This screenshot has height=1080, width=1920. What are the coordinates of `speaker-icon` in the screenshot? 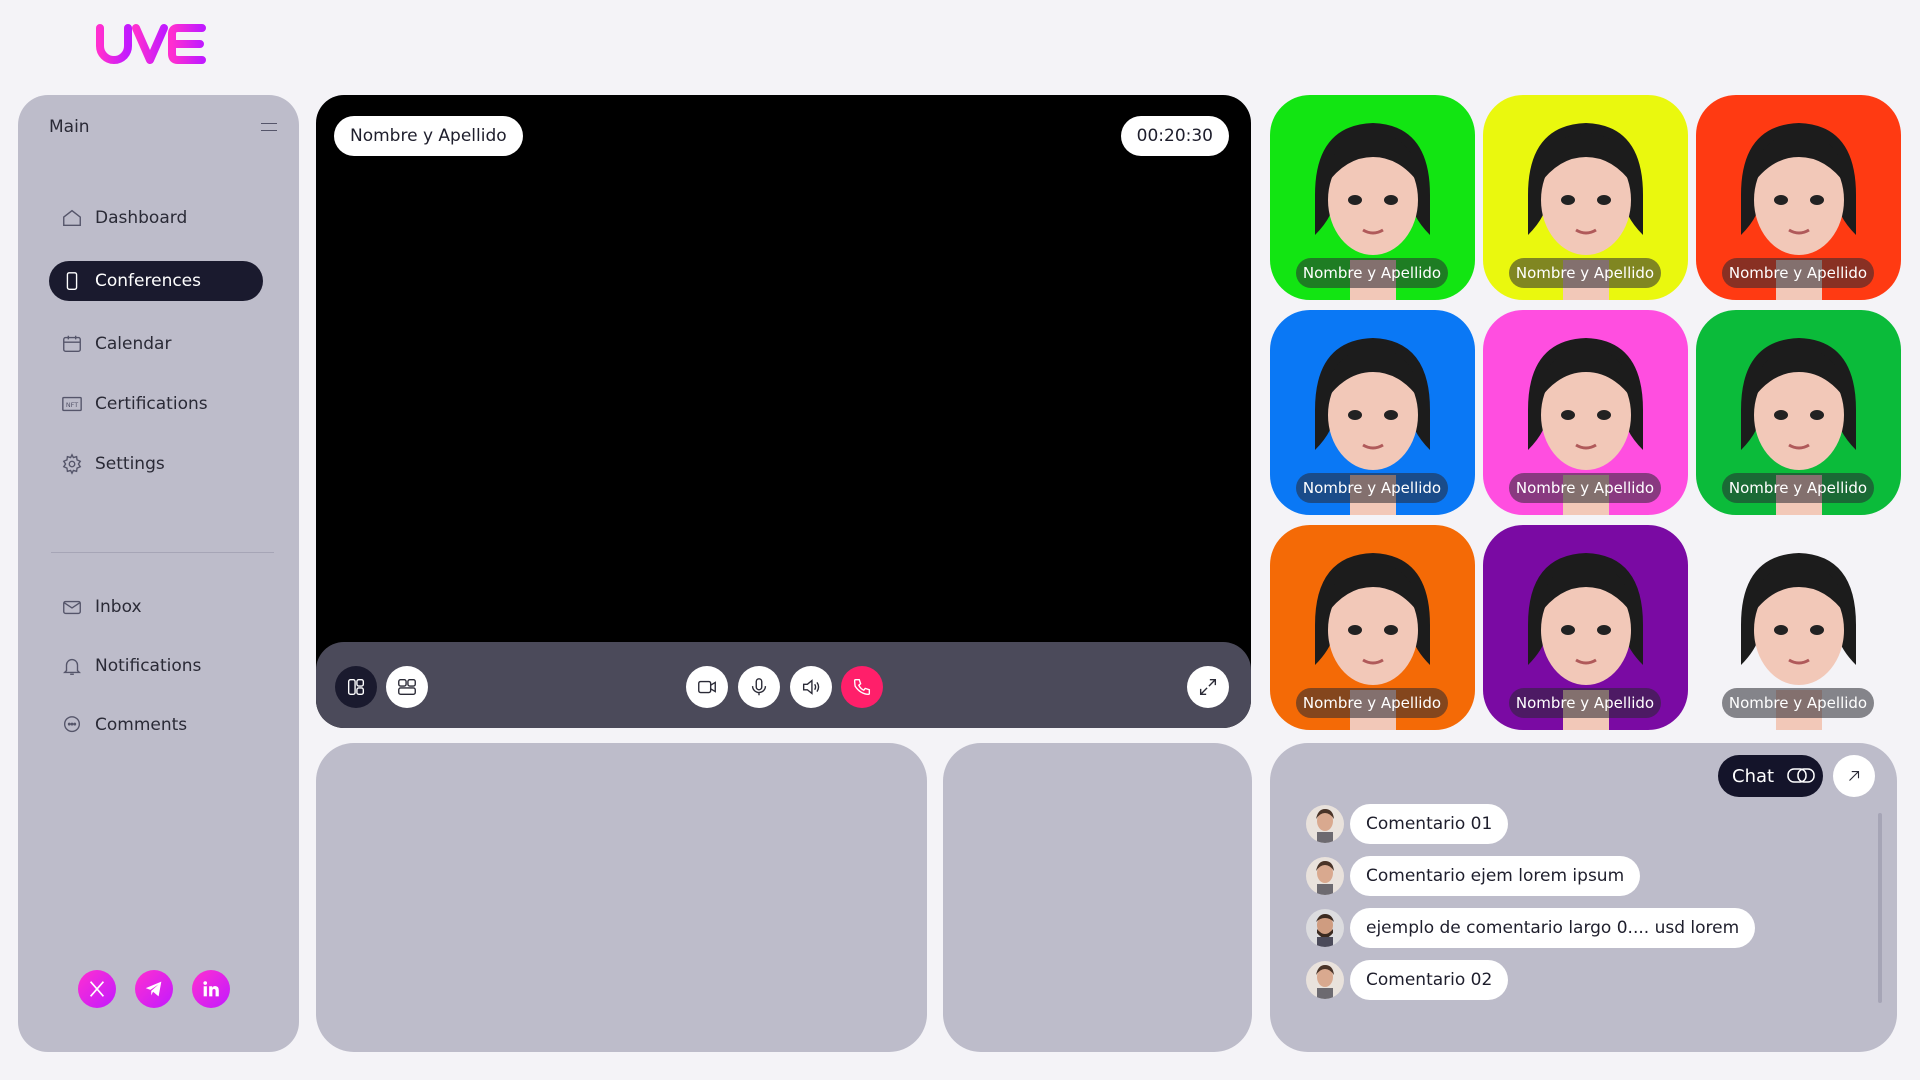 It's located at (811, 687).